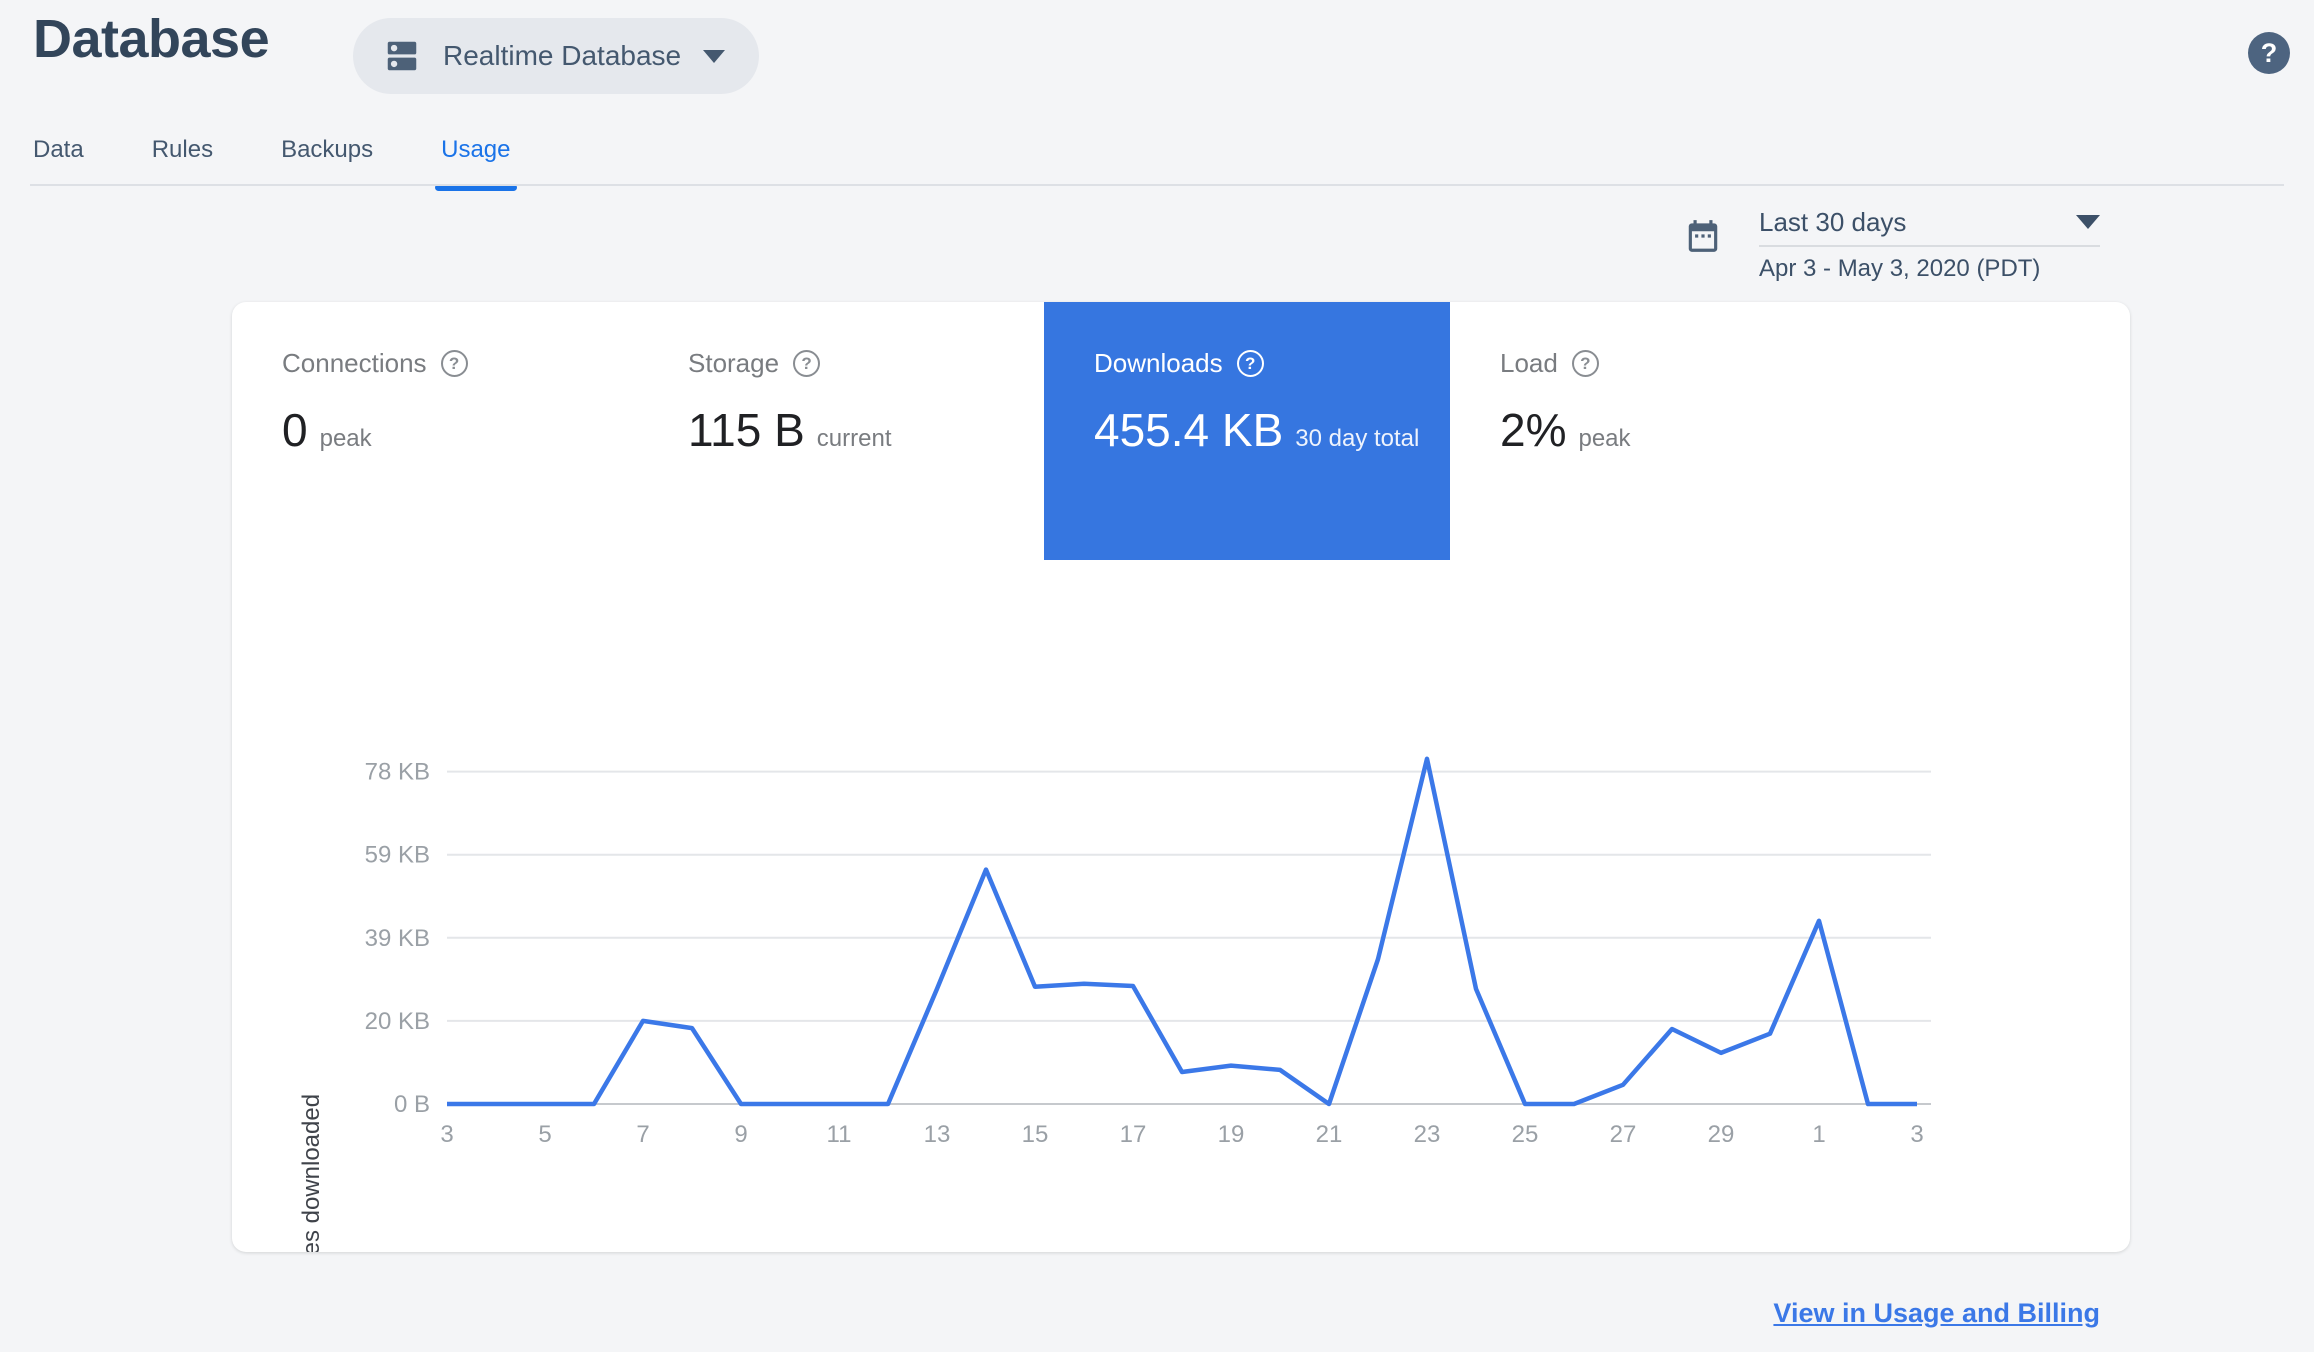 Image resolution: width=2314 pixels, height=1366 pixels. Describe the element at coordinates (275, 163) in the screenshot. I see `tab-bar: Data Rules Backups Usage` at that location.